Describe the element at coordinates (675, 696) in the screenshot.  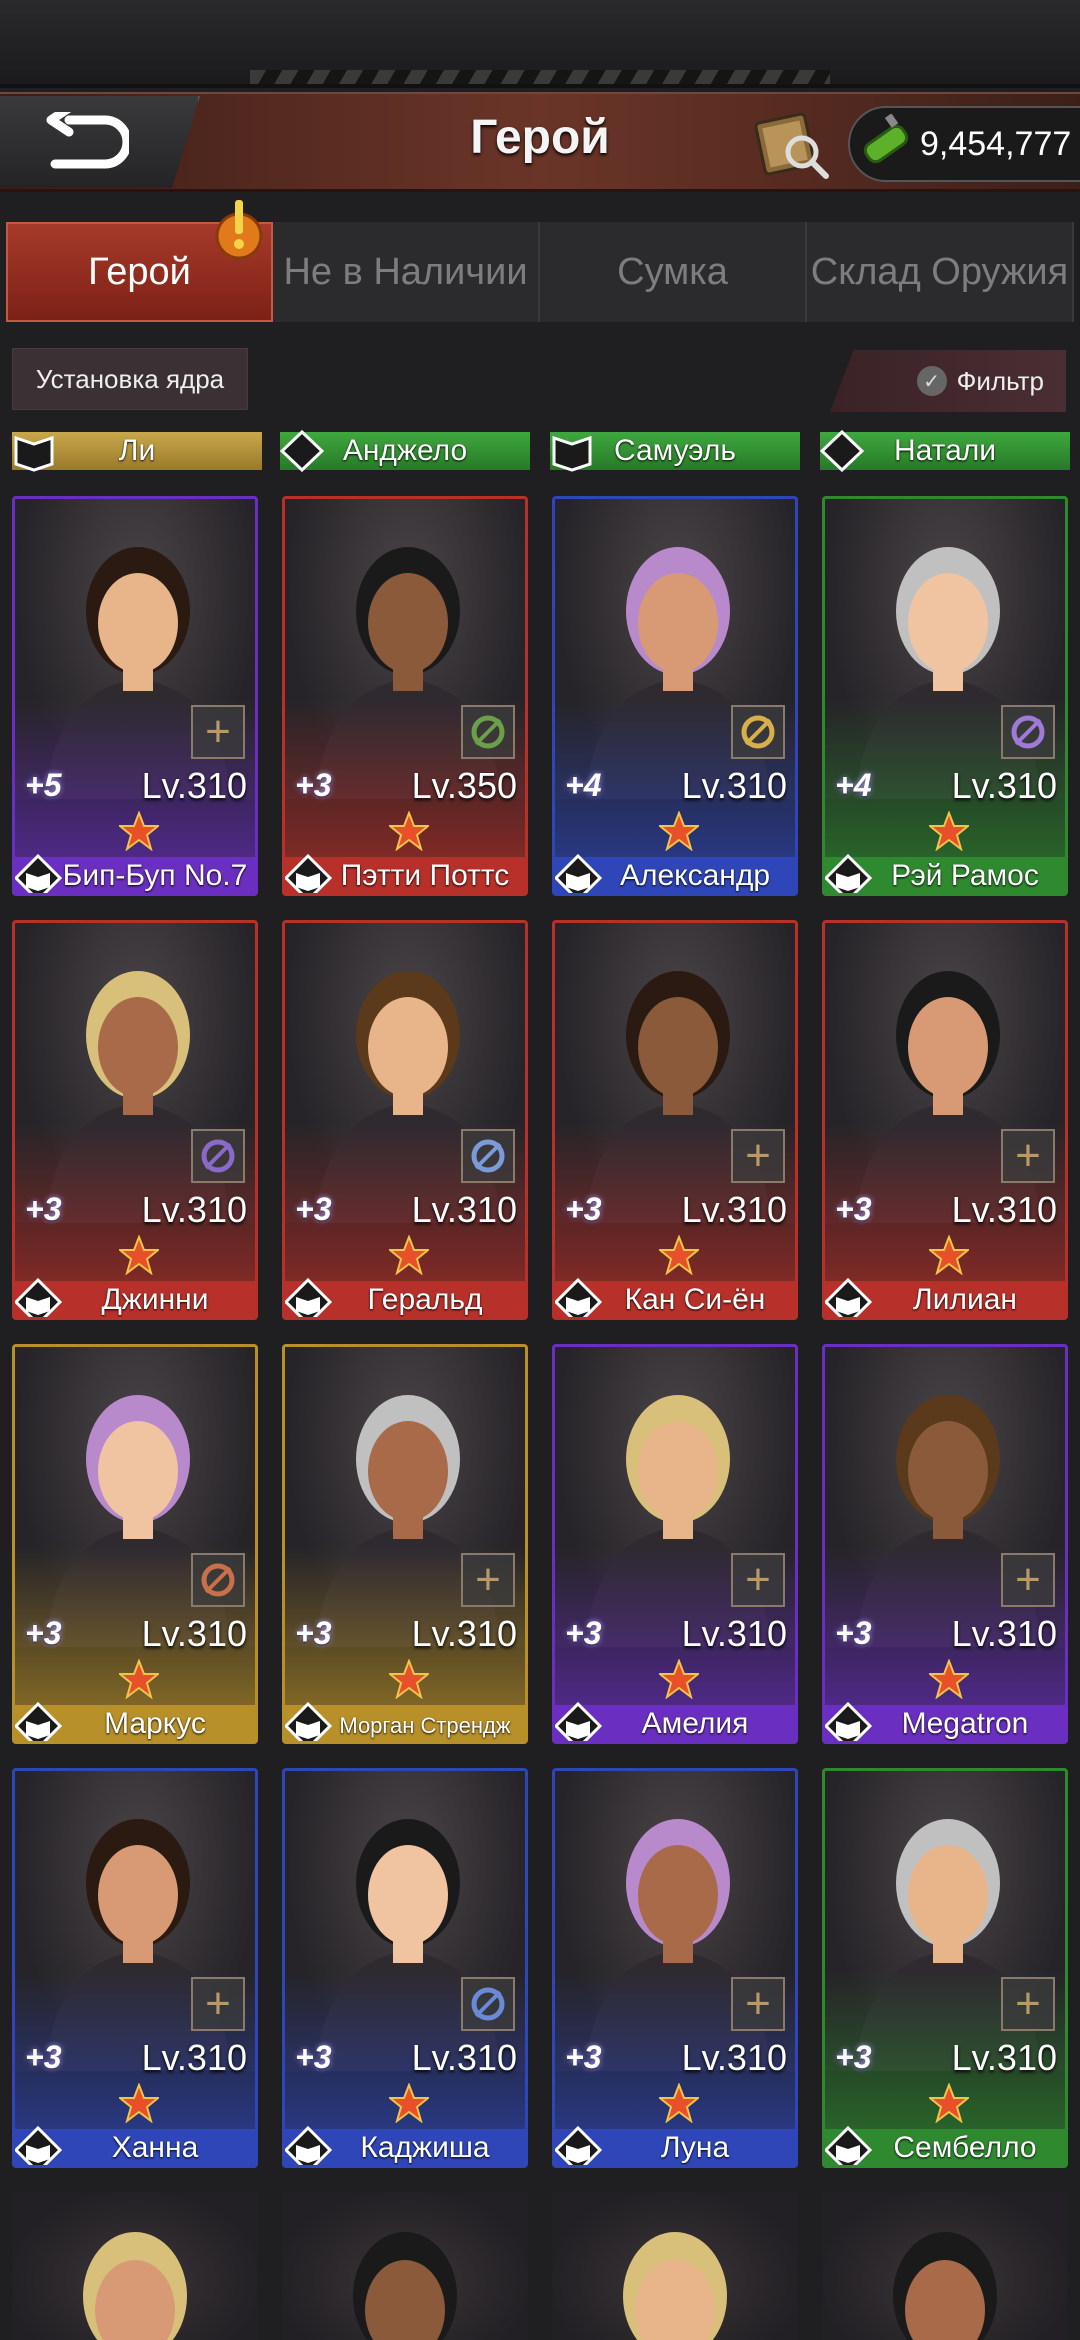
I see `hero-card: +4 Lv.310 Александр` at that location.